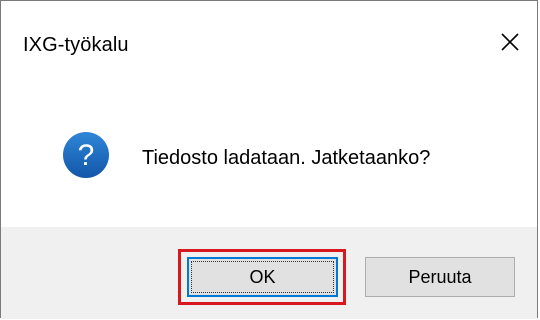  I want to click on cancel-button-label: Peruuta, so click(440, 276).